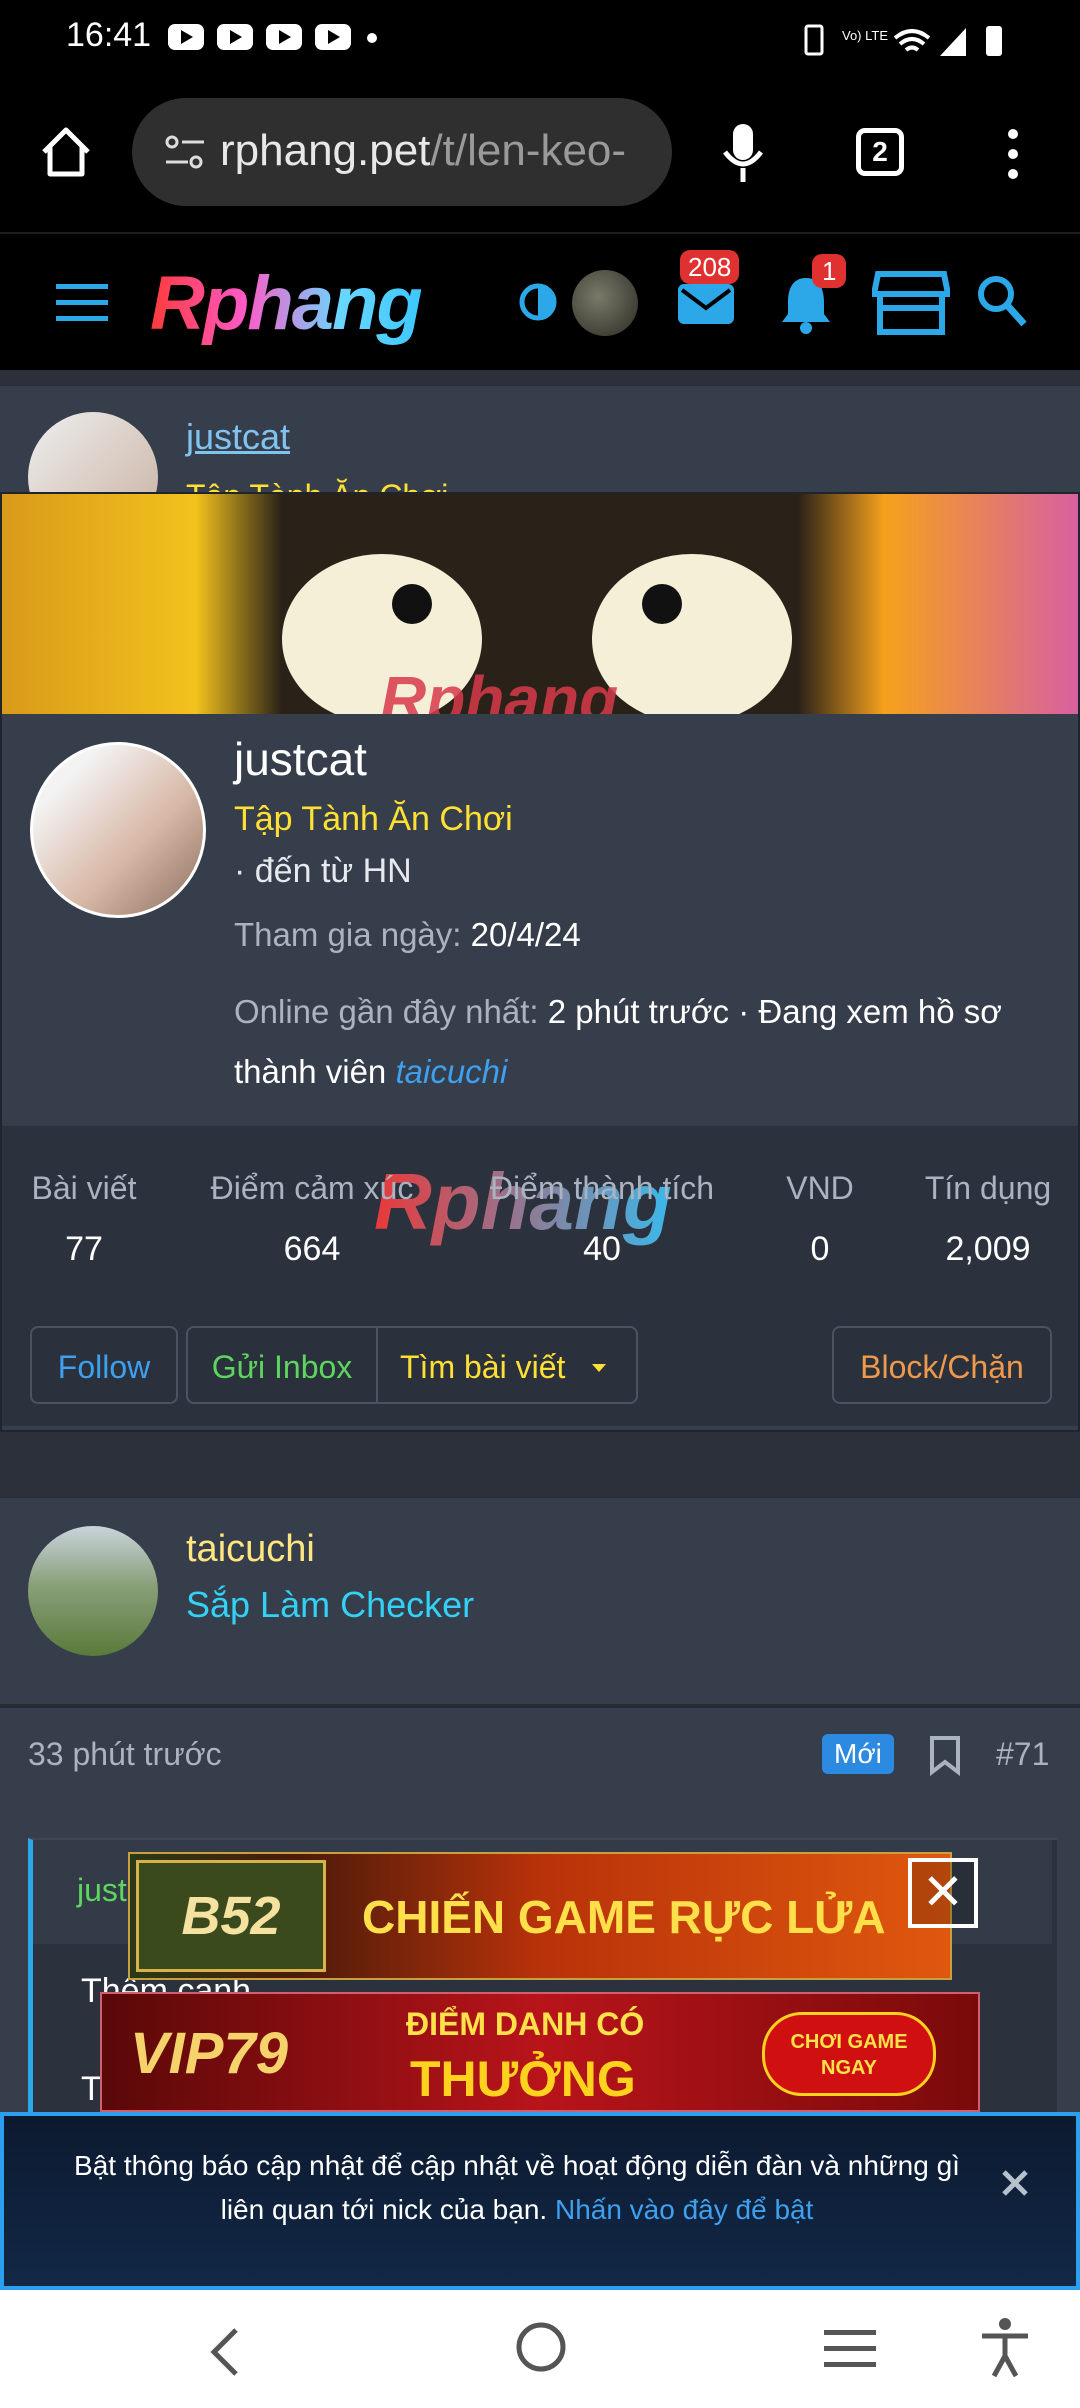 The height and width of the screenshot is (2408, 1080). Describe the element at coordinates (942, 1365) in the screenshot. I see `block-button: Block/Chặn` at that location.